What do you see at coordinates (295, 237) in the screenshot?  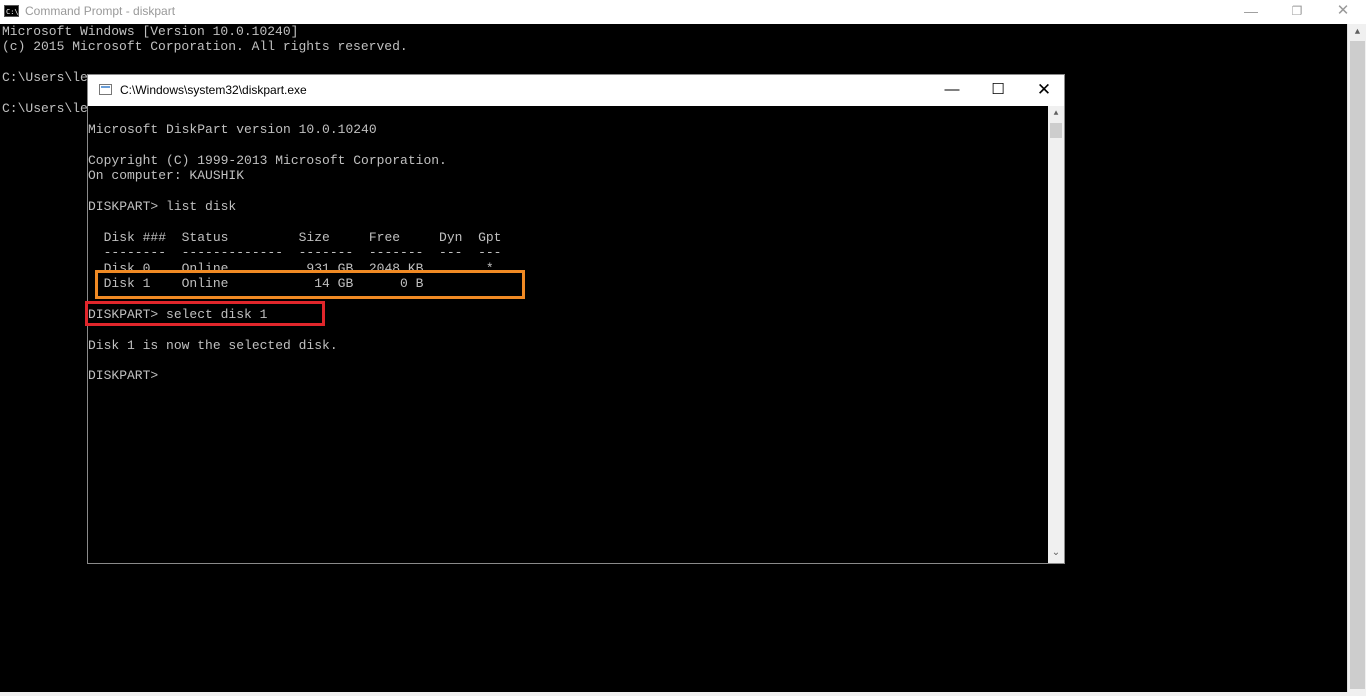 I see `disk-table-header: Disk ### Status Size Free Dyn Gpt` at bounding box center [295, 237].